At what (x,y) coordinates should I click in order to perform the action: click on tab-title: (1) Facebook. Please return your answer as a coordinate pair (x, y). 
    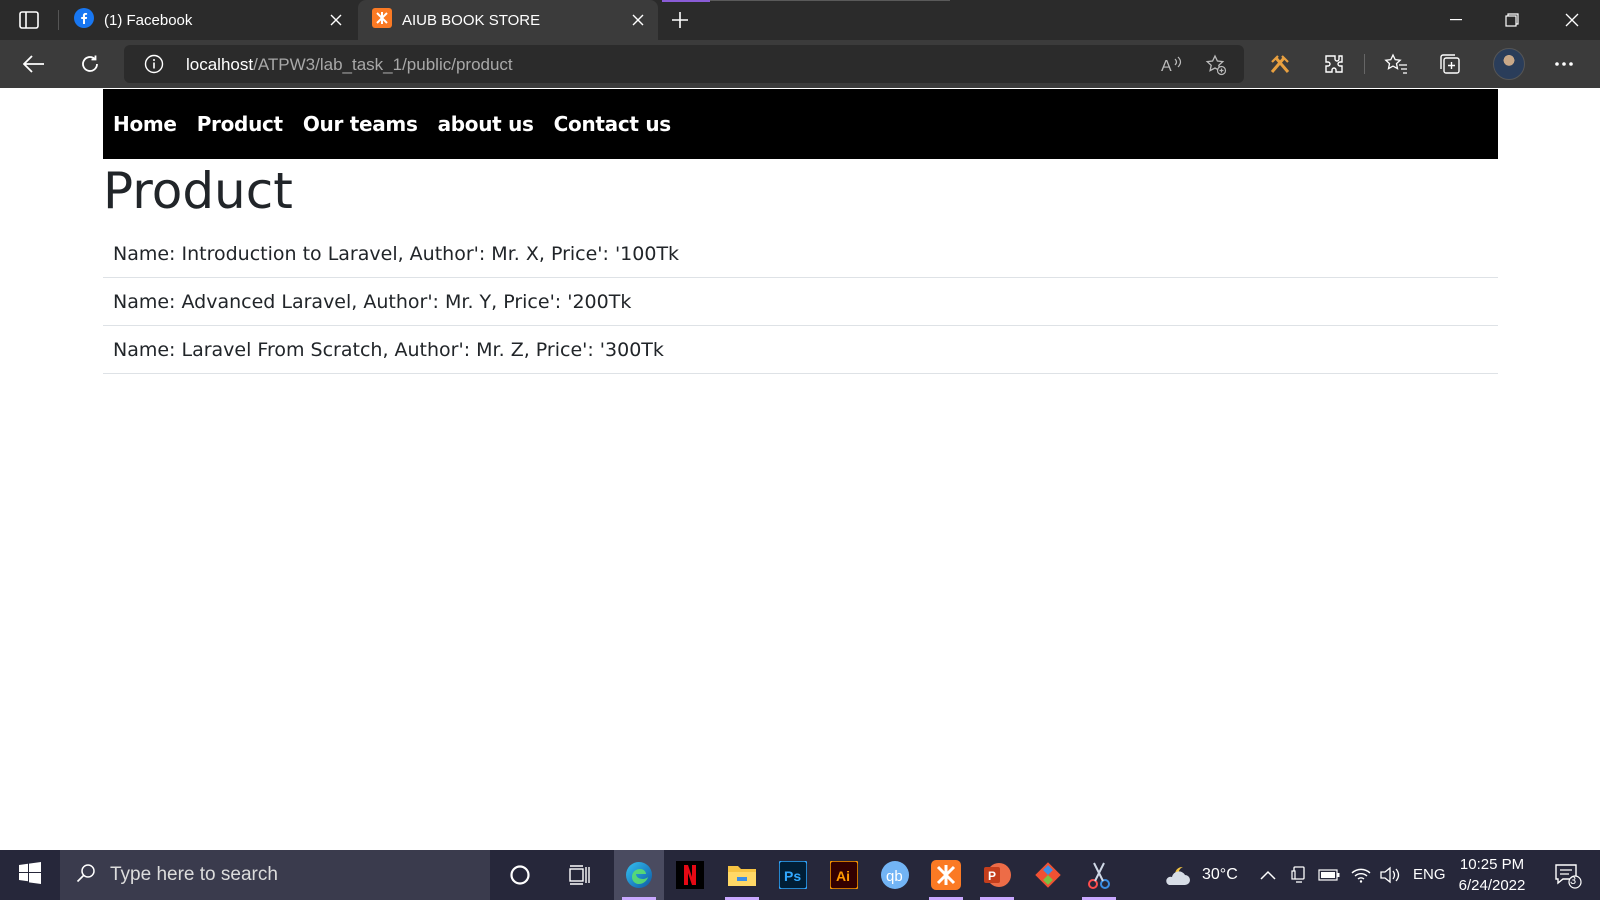
    Looking at the image, I should click on (148, 20).